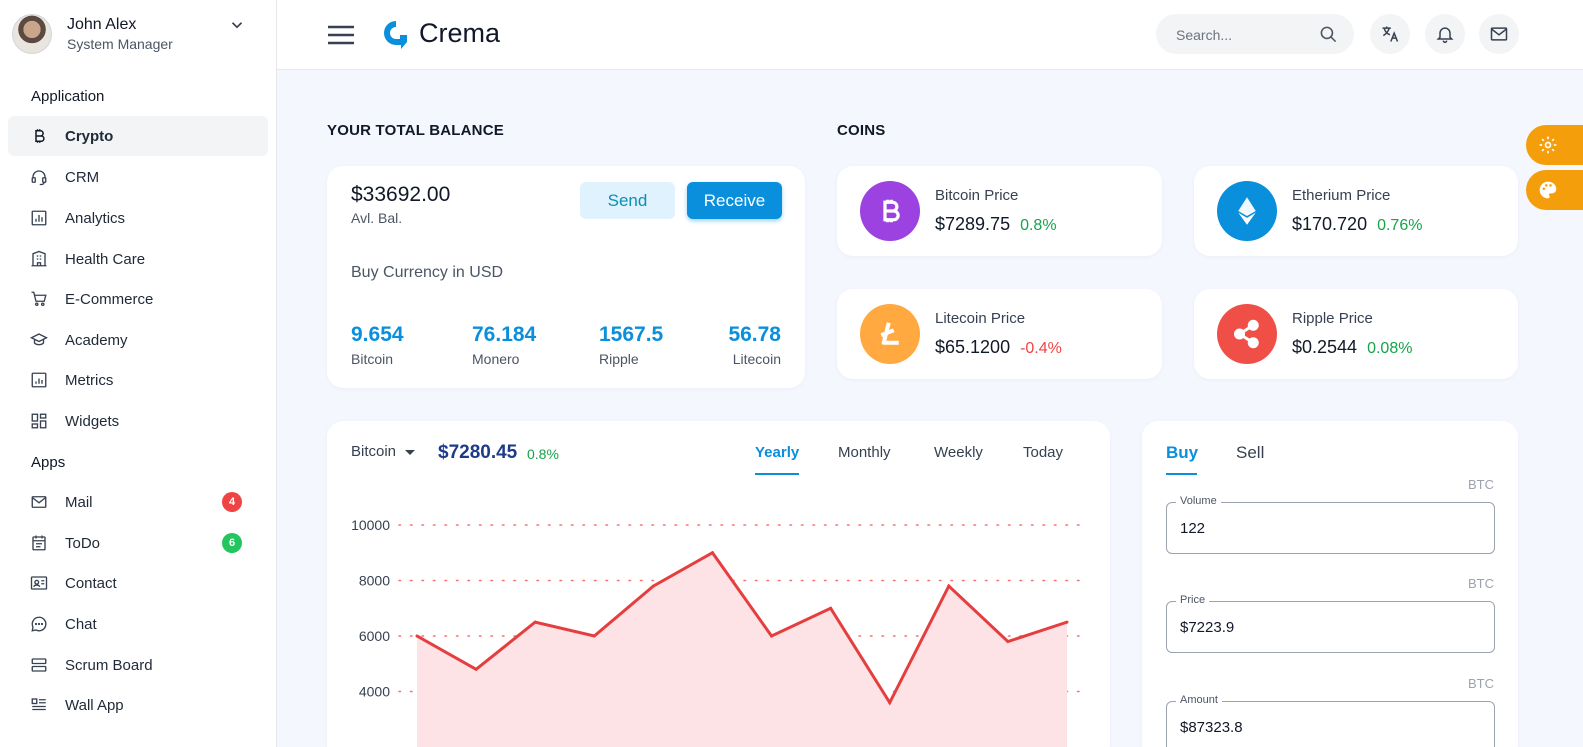 This screenshot has width=1583, height=747. What do you see at coordinates (958, 452) in the screenshot?
I see `tab-weekly: Weekly` at bounding box center [958, 452].